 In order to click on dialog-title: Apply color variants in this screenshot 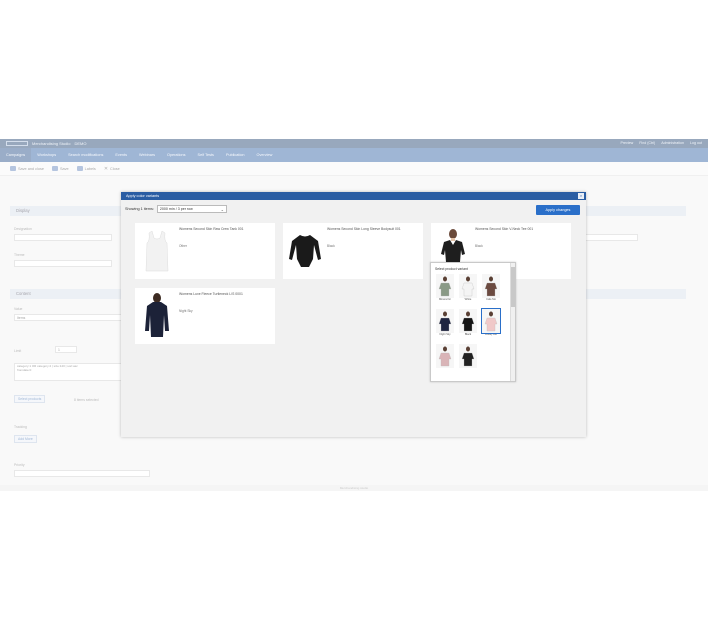, I will do `click(353, 196)`.